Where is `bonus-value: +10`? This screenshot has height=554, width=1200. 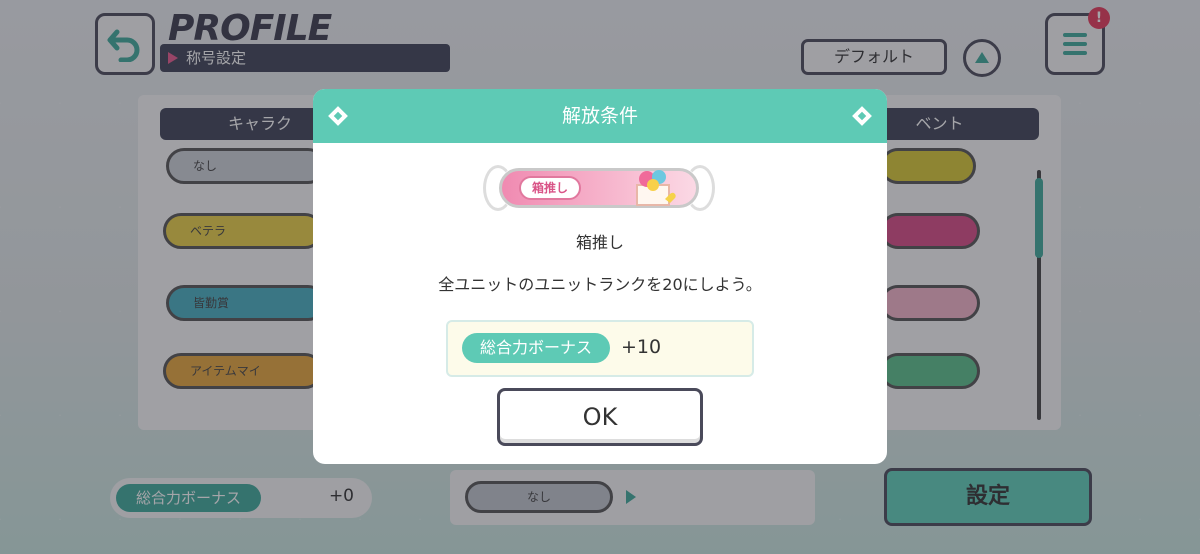 bonus-value: +10 is located at coordinates (641, 347).